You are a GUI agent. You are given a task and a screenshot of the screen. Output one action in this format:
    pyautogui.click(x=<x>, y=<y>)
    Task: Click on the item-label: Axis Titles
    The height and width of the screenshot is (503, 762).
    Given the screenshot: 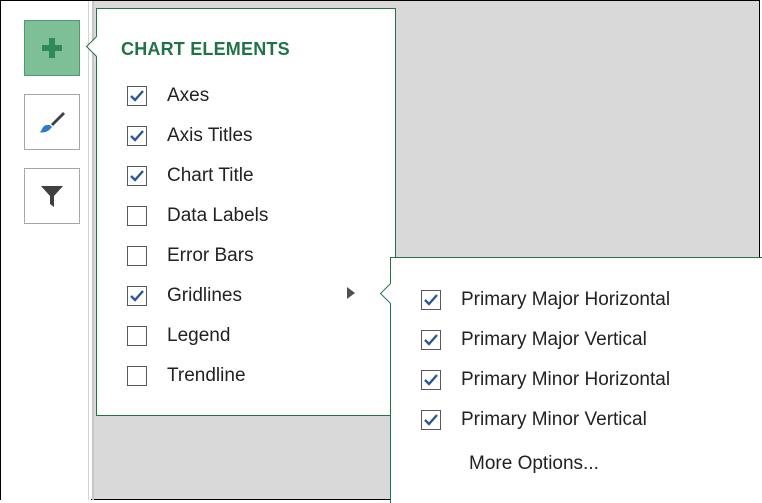 What is the action you would take?
    pyautogui.click(x=210, y=135)
    